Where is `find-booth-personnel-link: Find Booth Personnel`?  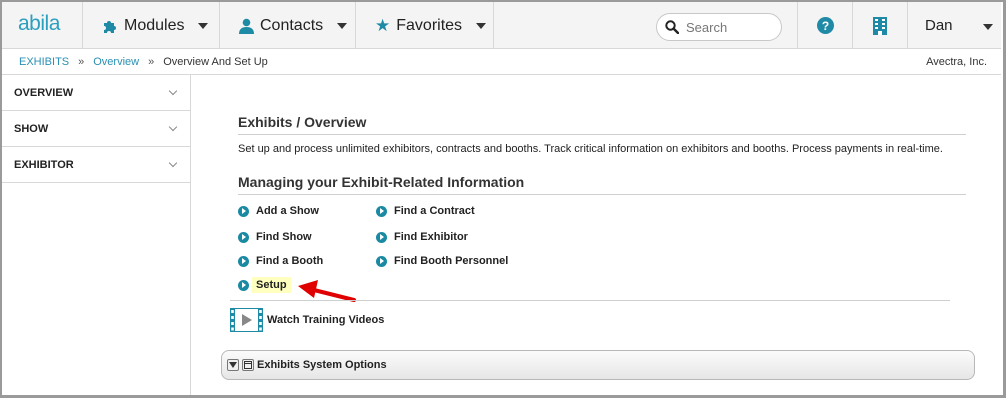 find-booth-personnel-link: Find Booth Personnel is located at coordinates (442, 261).